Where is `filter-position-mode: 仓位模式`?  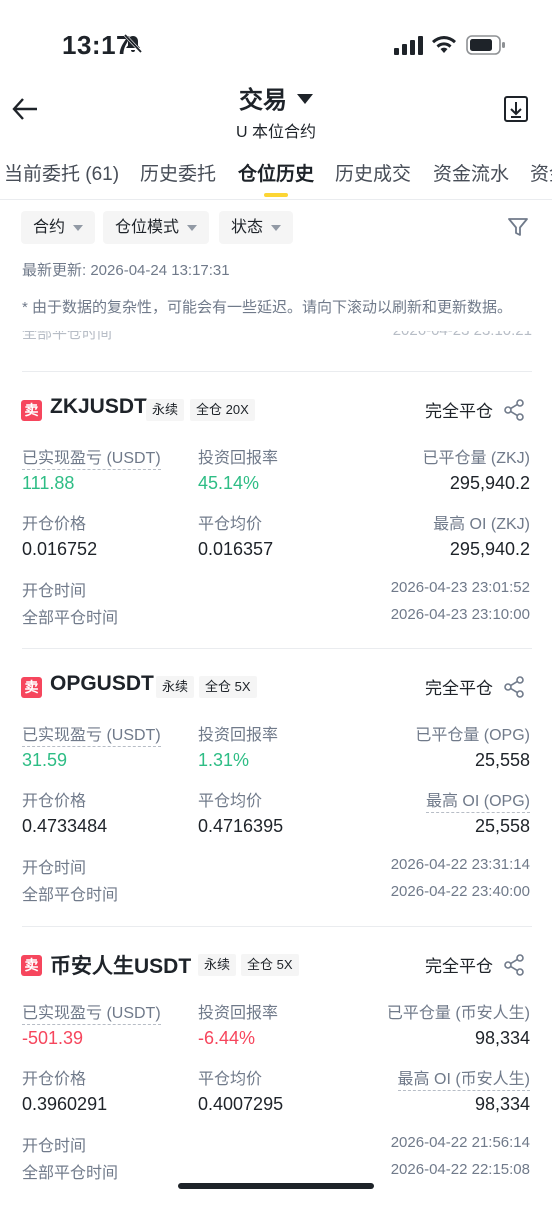 filter-position-mode: 仓位模式 is located at coordinates (156, 227).